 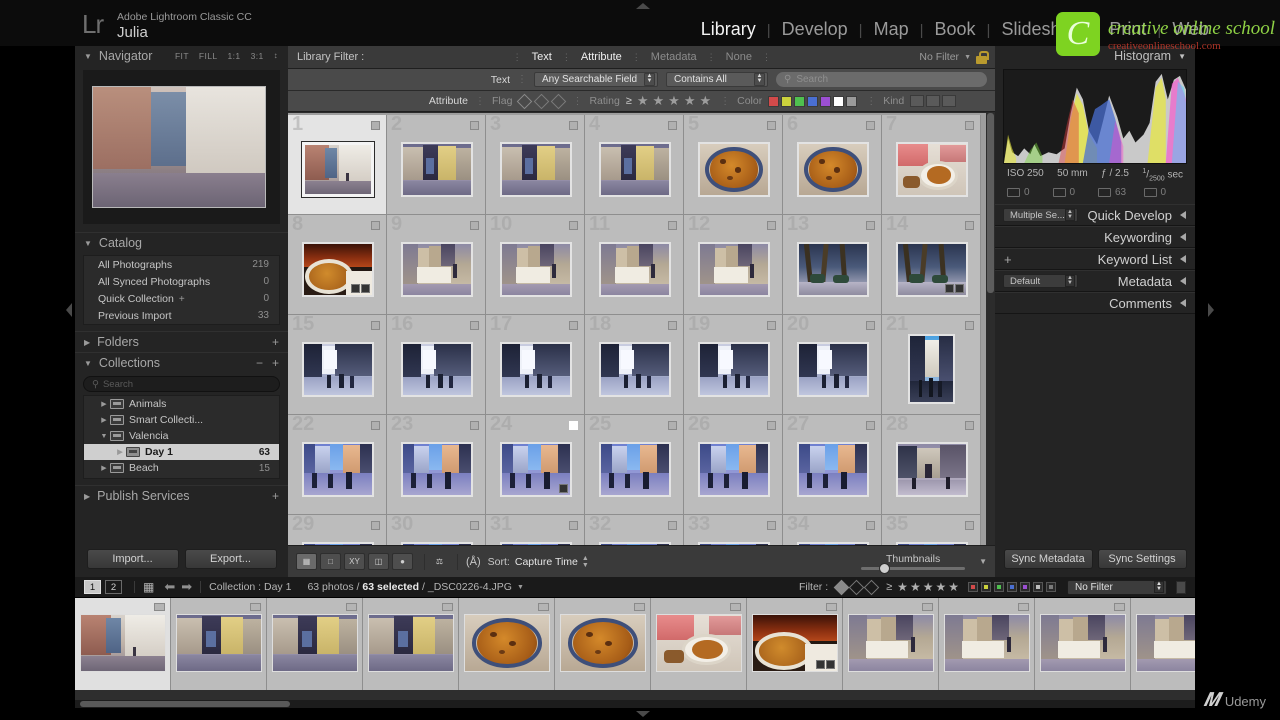 I want to click on navigator-mode-3-1: 3:1, so click(x=257, y=56).